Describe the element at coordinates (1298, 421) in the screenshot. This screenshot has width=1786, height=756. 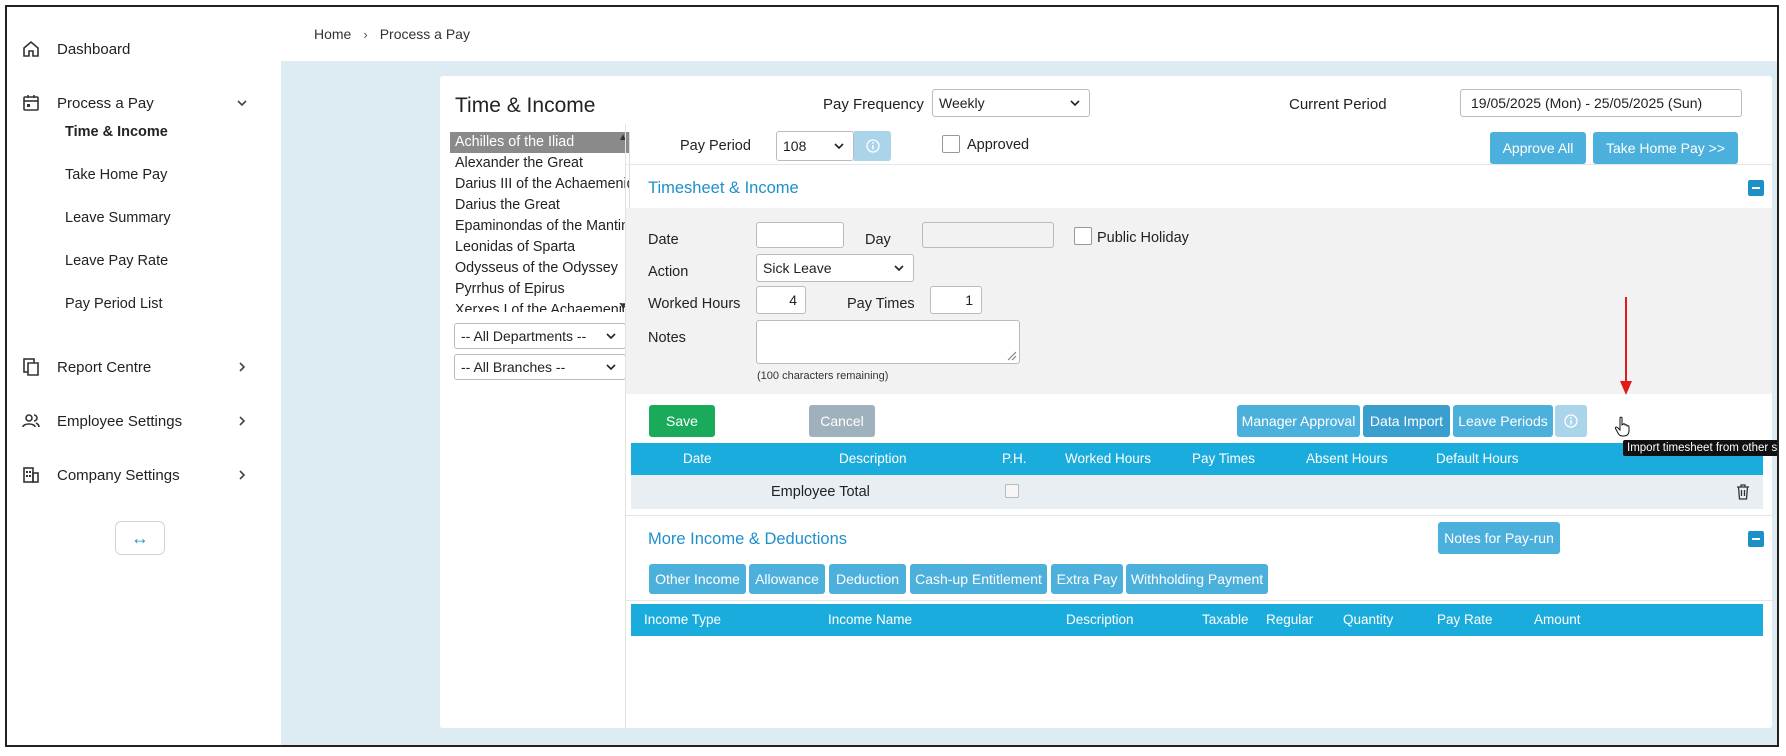
I see `manager-approval-button: Manager Approval` at that location.